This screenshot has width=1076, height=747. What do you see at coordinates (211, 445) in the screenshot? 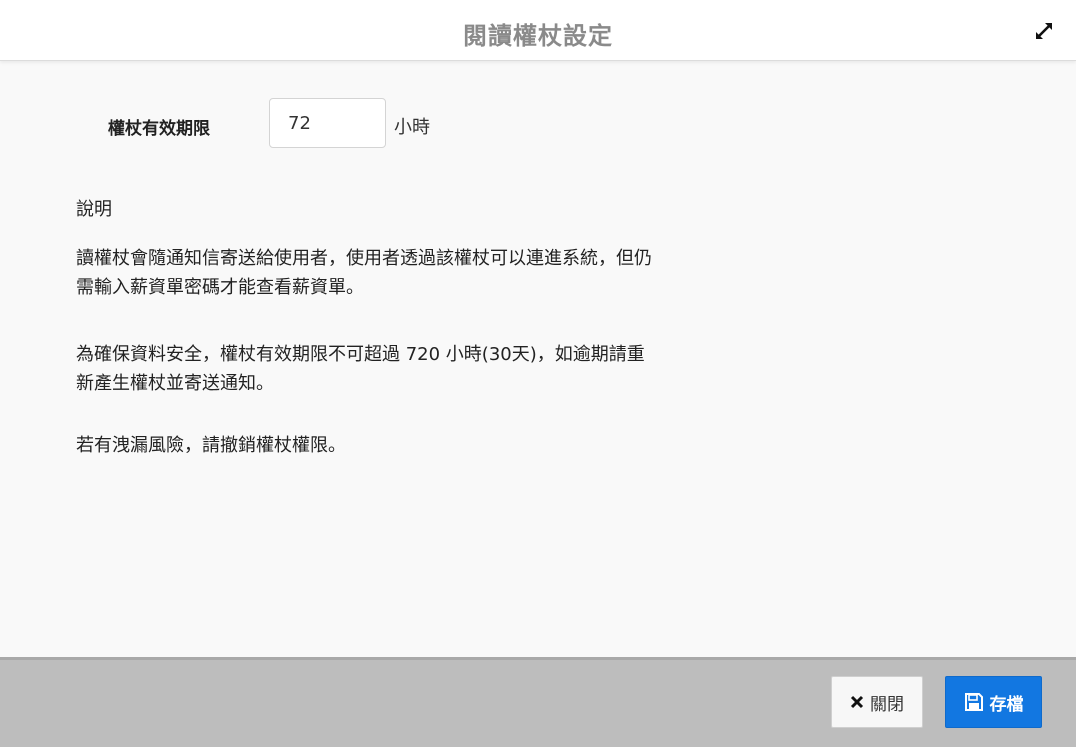
I see `description-paragraph: 若有洩漏風險，請撤銷權杖權限。` at bounding box center [211, 445].